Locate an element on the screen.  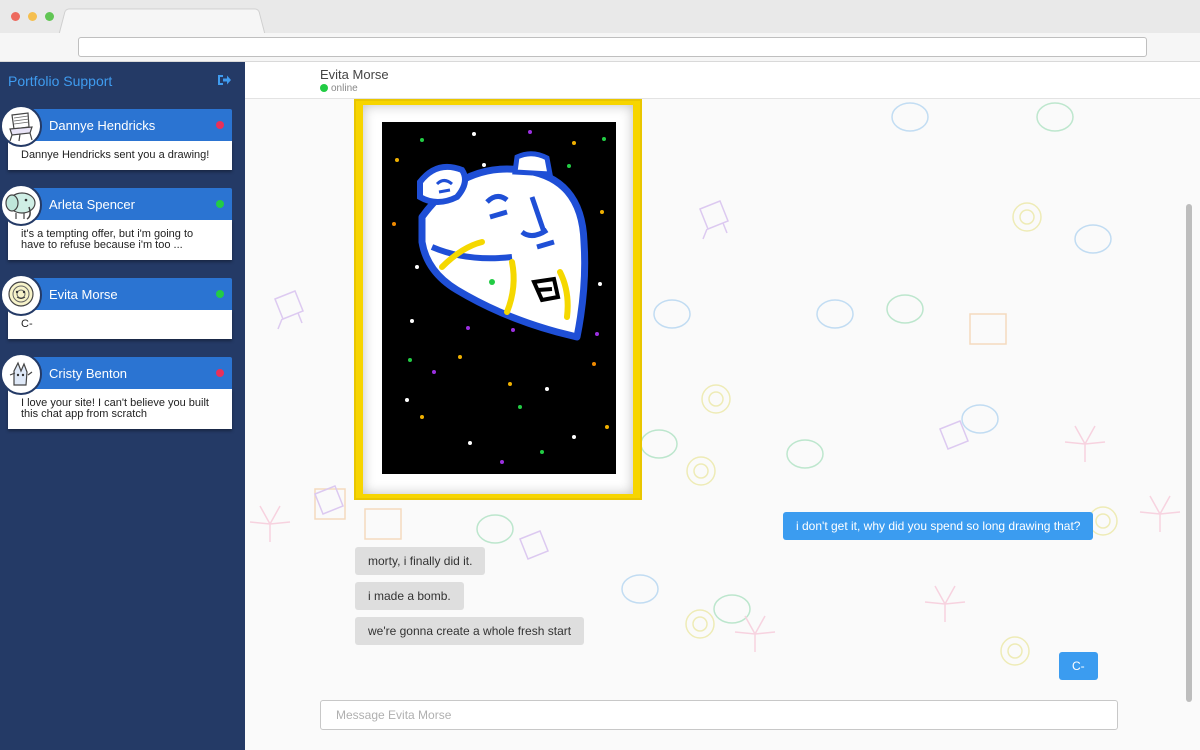
message-input is located at coordinates (719, 715).